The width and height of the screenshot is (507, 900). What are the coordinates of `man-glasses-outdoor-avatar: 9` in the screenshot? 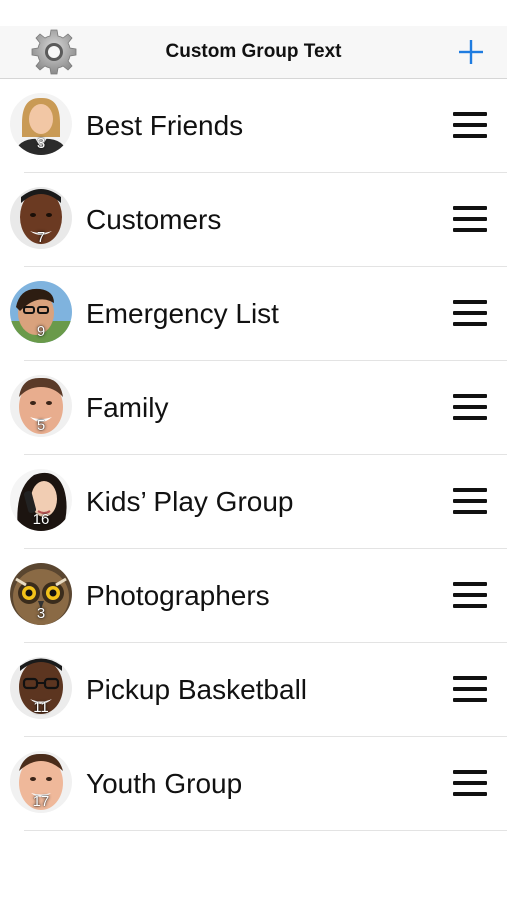 It's located at (41, 312).